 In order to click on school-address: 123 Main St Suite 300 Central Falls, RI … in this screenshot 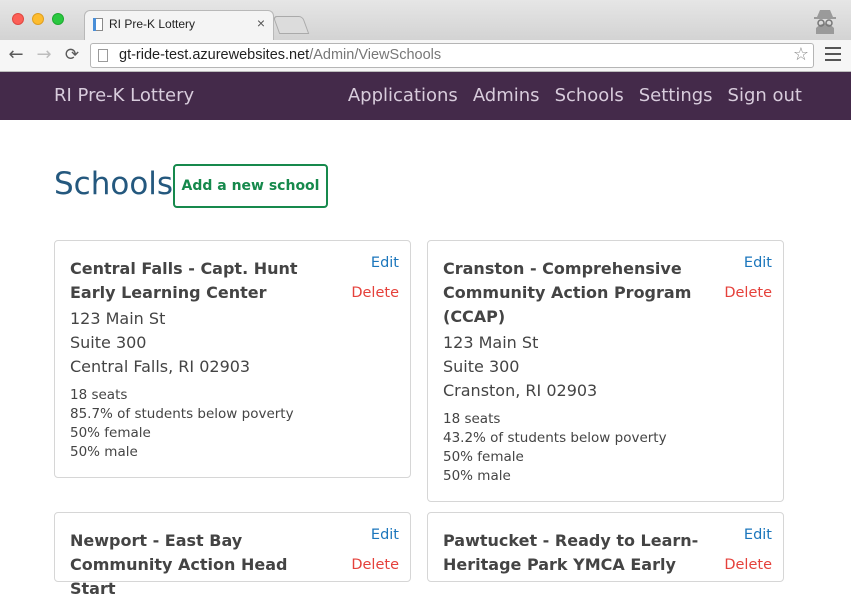, I will do `click(160, 343)`.